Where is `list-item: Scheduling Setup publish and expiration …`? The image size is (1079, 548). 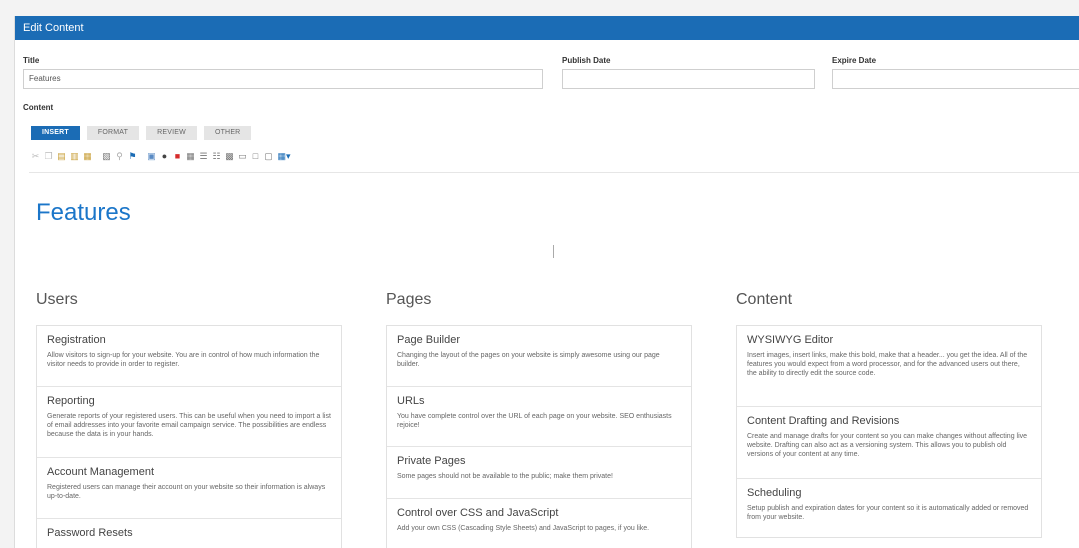 list-item: Scheduling Setup publish and expiration … is located at coordinates (889, 508).